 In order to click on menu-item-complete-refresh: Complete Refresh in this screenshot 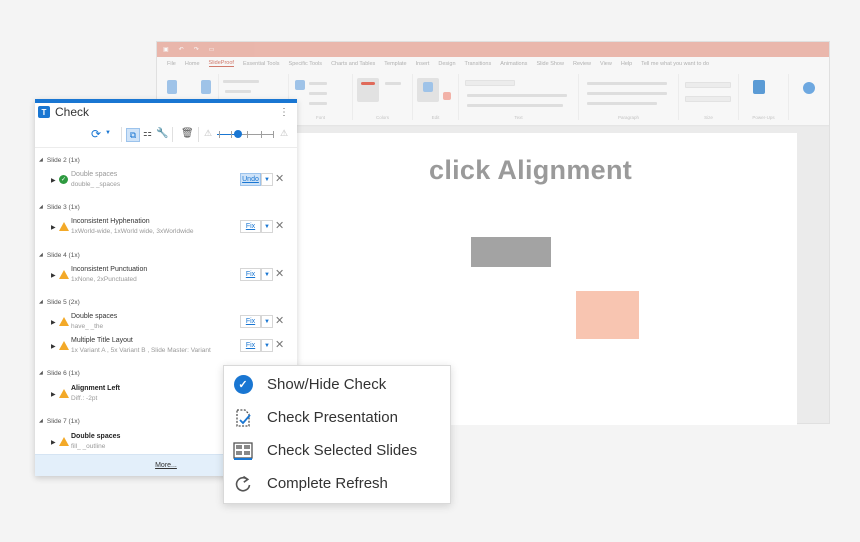, I will do `click(337, 483)`.